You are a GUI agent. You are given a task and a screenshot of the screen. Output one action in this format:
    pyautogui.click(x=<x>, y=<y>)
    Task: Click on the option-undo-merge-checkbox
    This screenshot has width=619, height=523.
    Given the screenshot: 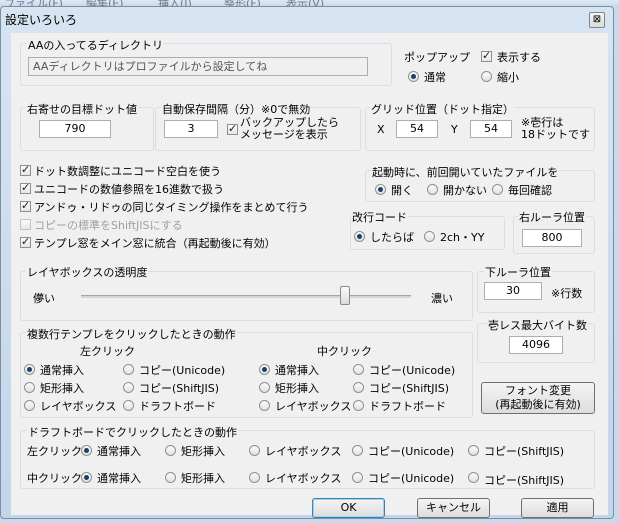 What is the action you would take?
    pyautogui.click(x=25, y=205)
    